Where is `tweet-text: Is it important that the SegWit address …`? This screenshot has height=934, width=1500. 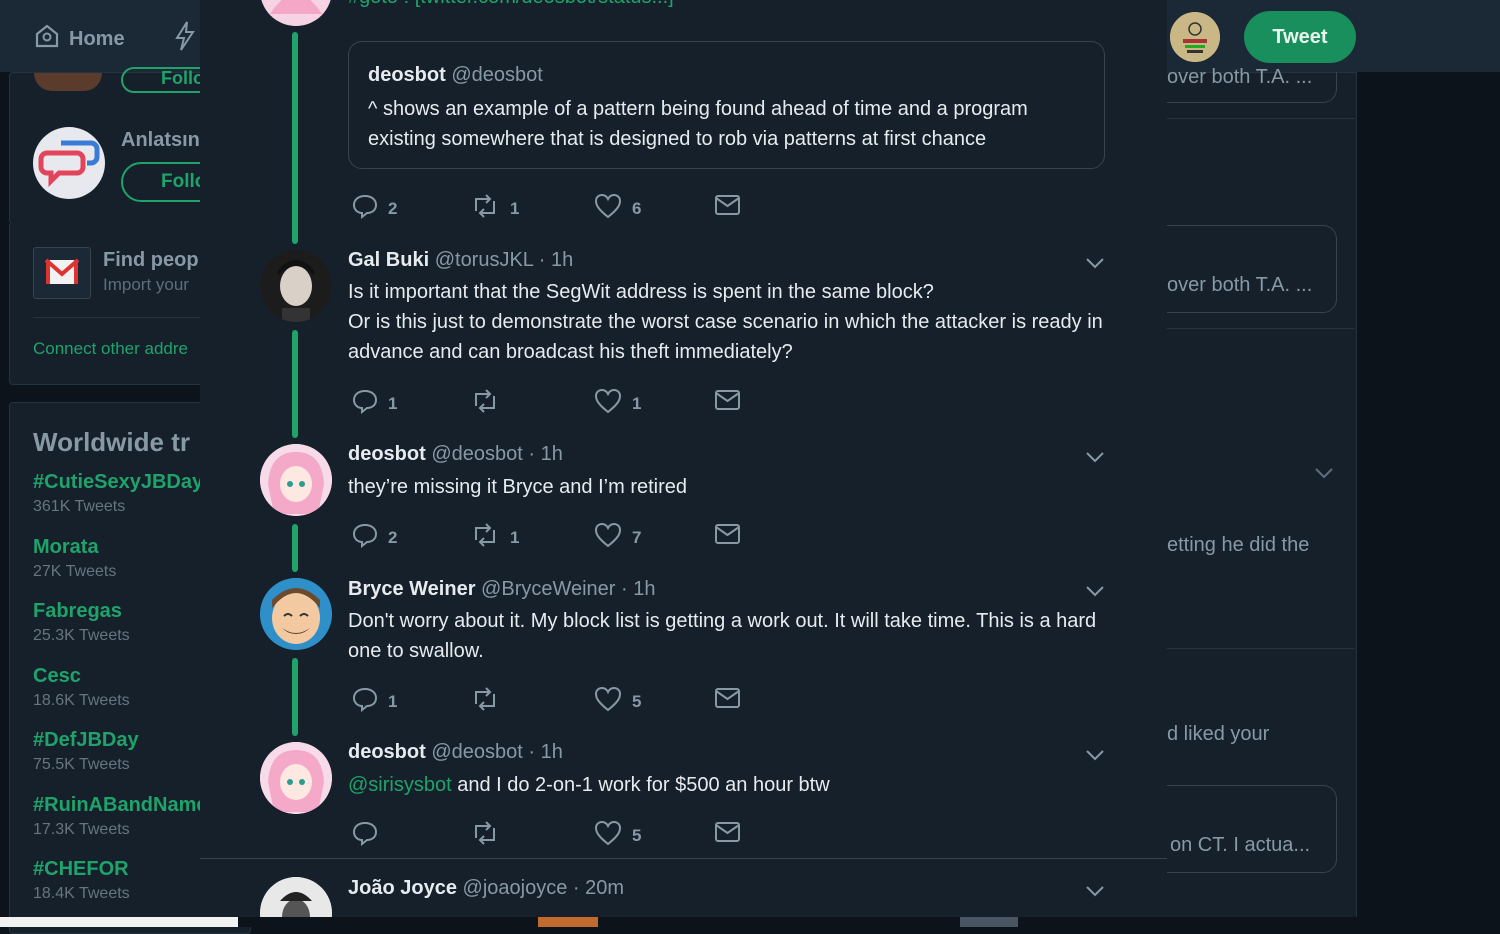 tweet-text: Is it important that the SegWit address … is located at coordinates (730, 322).